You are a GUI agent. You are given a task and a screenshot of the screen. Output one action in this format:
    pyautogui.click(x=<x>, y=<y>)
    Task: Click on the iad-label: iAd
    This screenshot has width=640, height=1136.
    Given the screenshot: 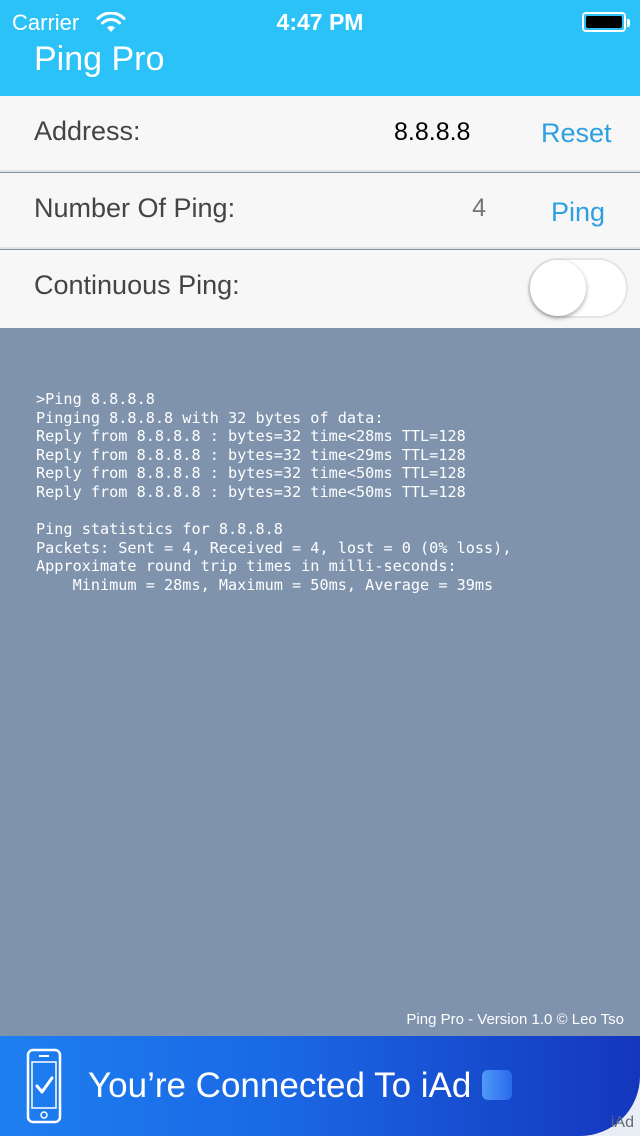 What is the action you would take?
    pyautogui.click(x=622, y=1122)
    